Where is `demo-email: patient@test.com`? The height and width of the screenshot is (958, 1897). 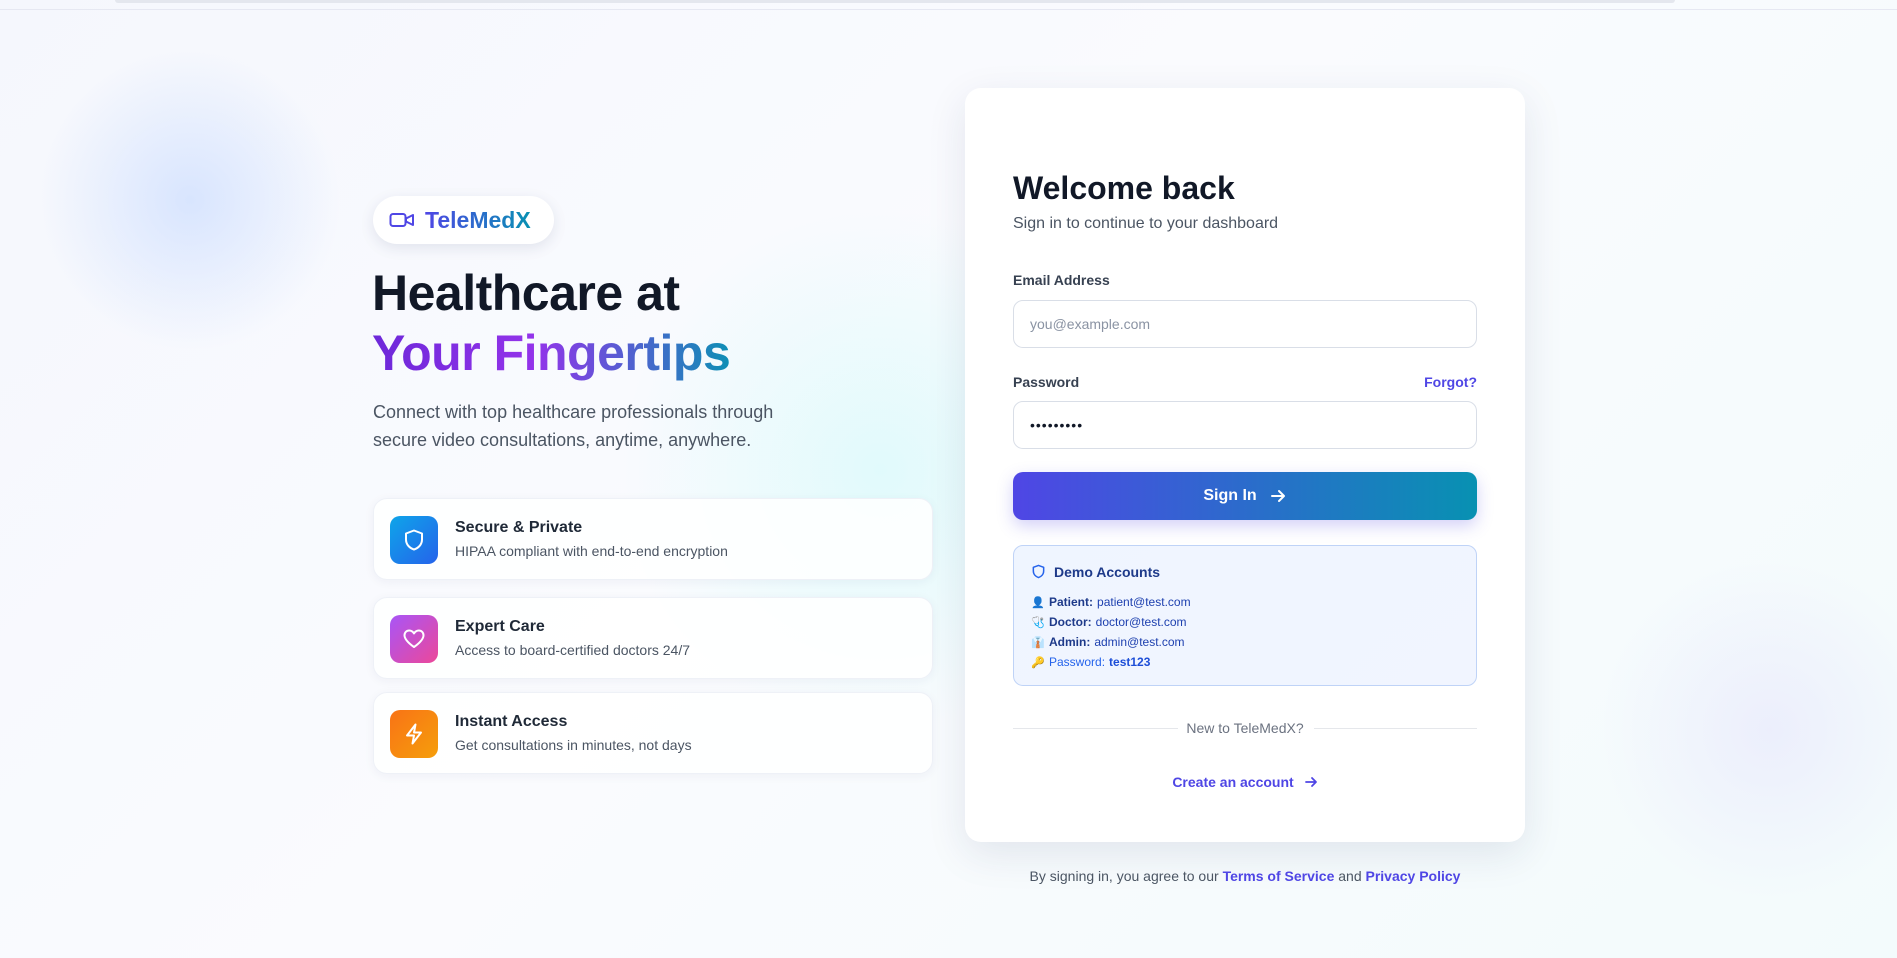 demo-email: patient@test.com is located at coordinates (1144, 602).